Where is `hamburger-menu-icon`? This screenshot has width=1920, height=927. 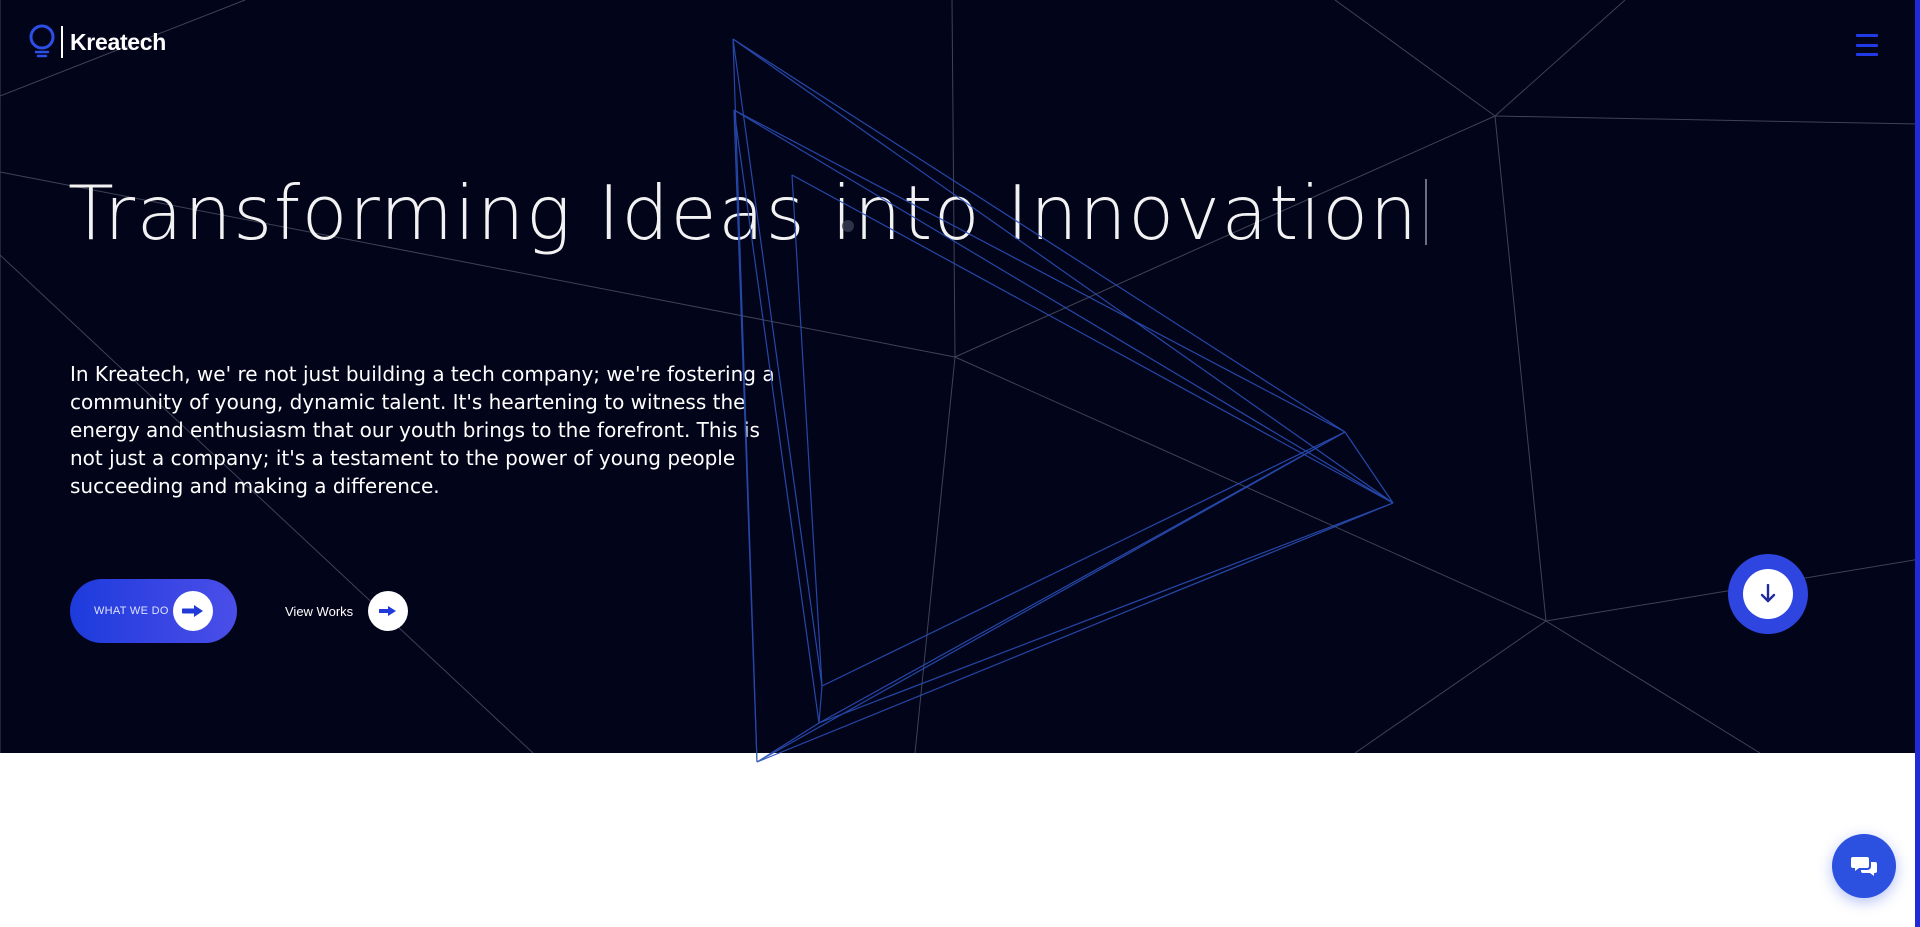
hamburger-menu-icon is located at coordinates (1868, 45).